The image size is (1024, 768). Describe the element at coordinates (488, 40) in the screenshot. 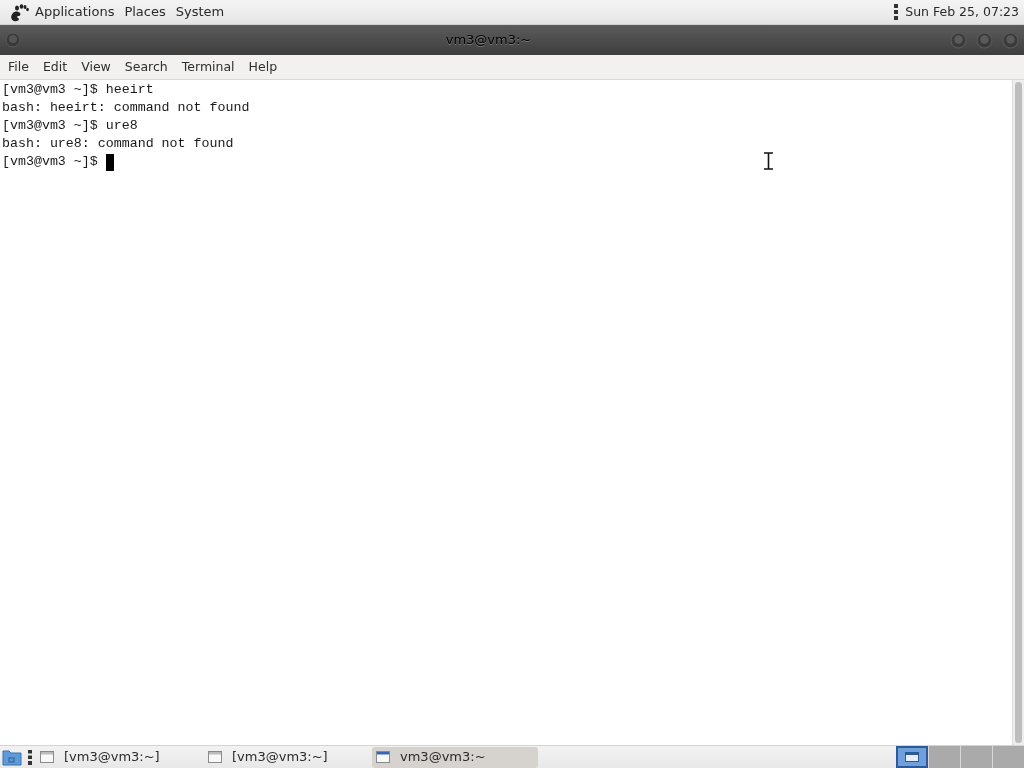

I see `window-title: vm3@vm3:~` at that location.